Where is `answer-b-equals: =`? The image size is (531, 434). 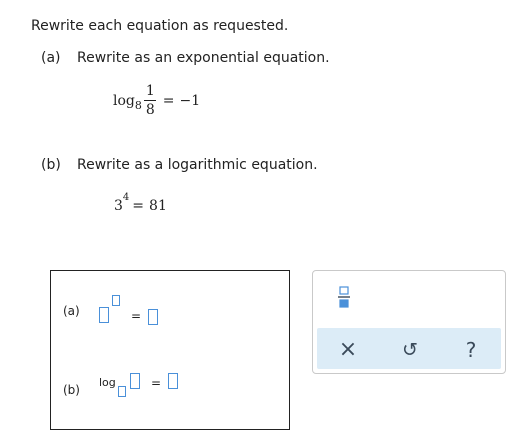 answer-b-equals: = is located at coordinates (156, 383).